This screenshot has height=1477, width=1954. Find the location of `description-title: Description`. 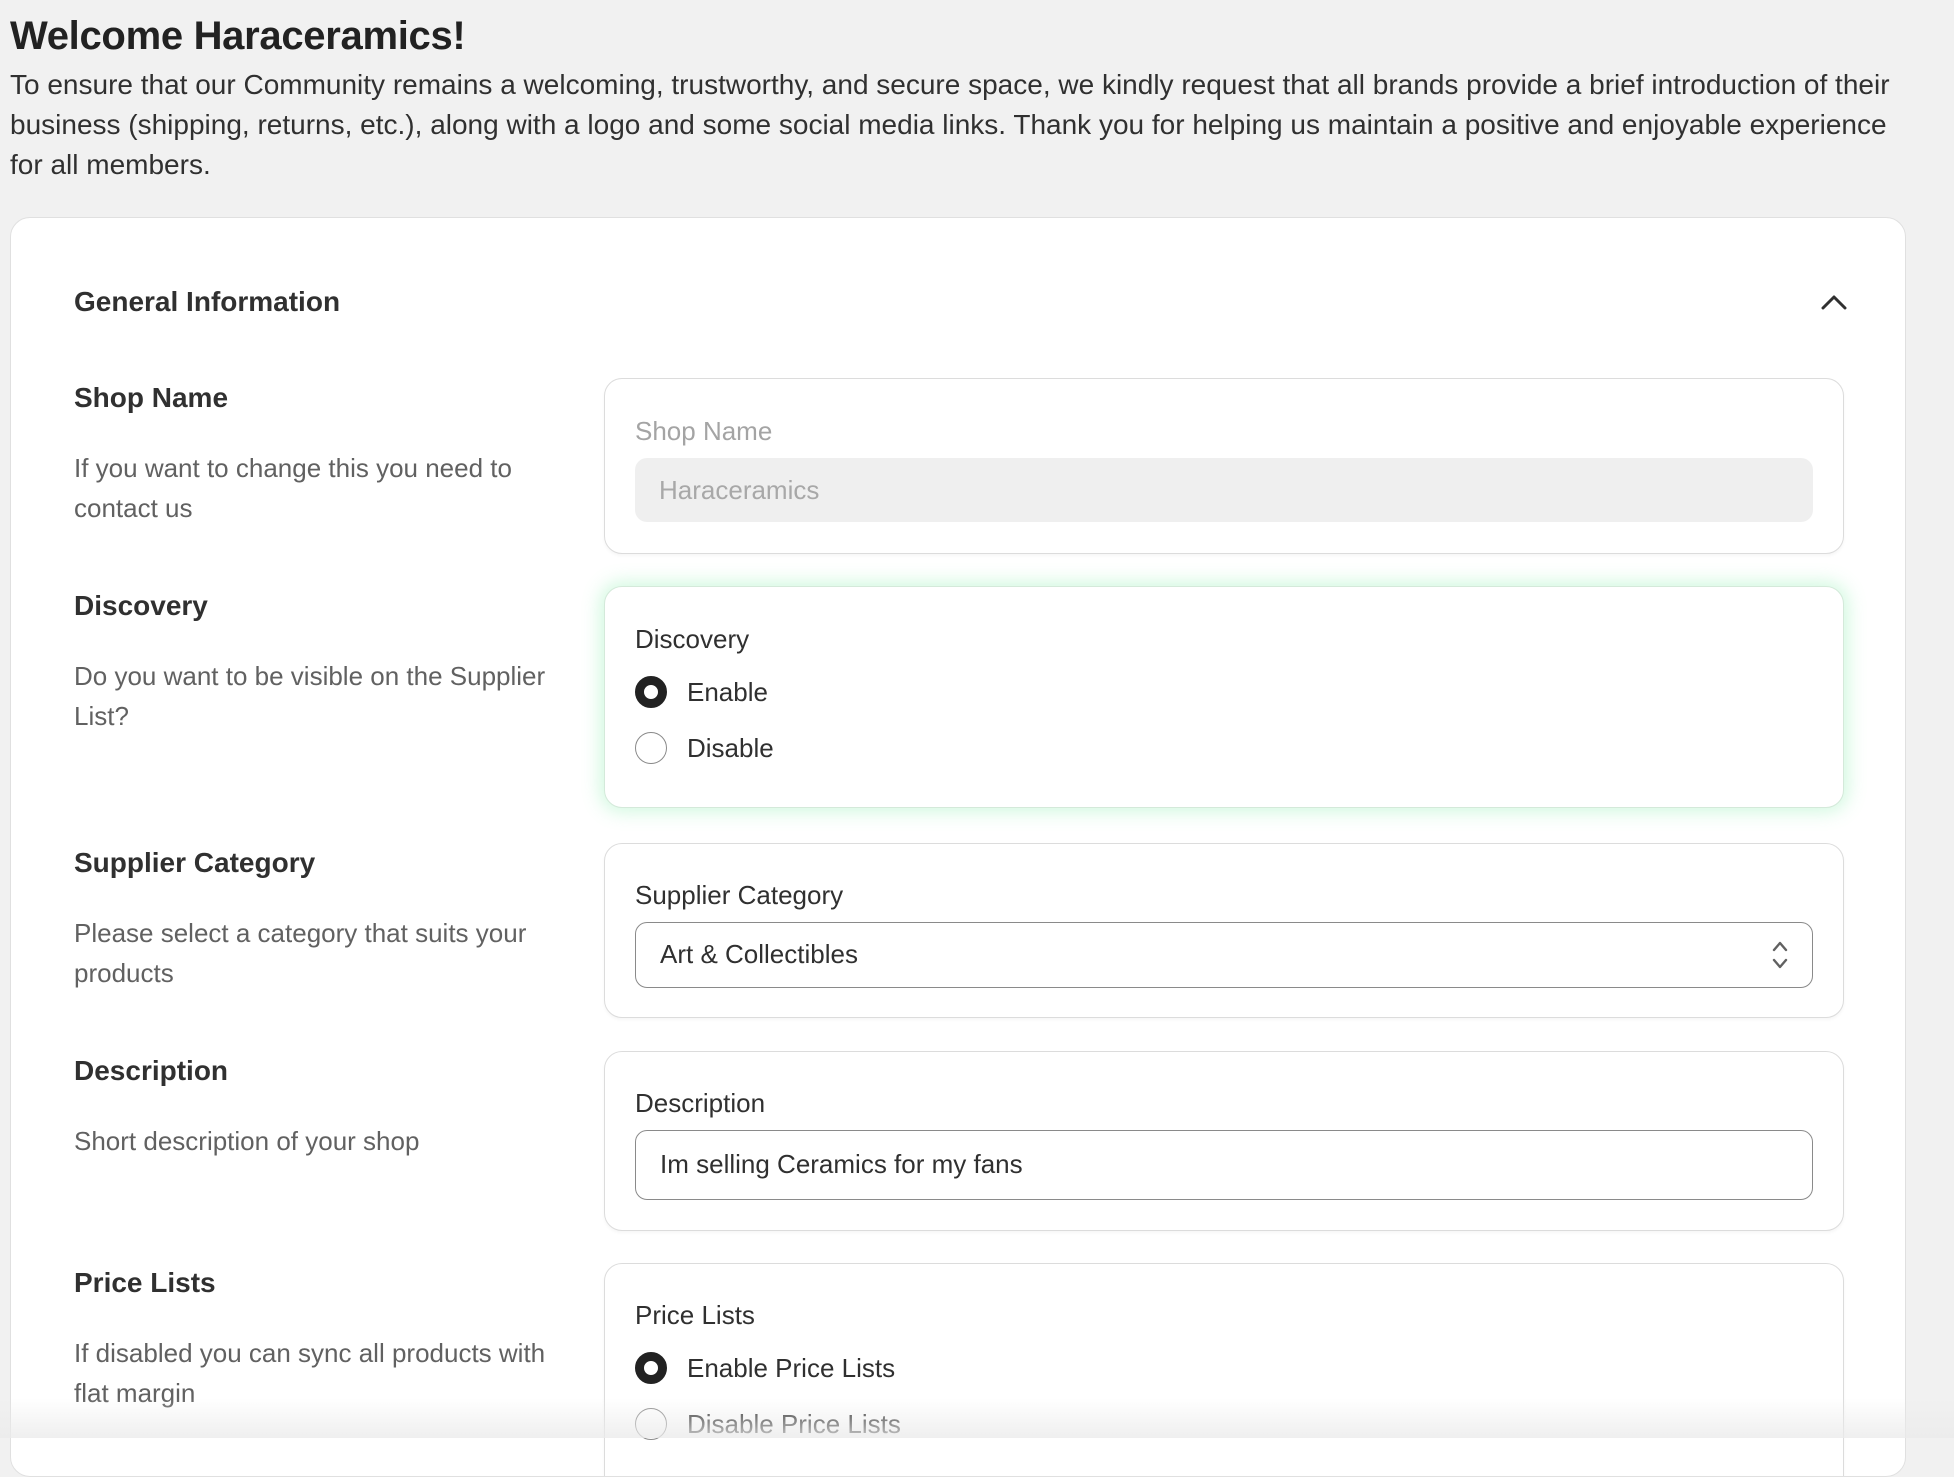

description-title: Description is located at coordinates (319, 1071).